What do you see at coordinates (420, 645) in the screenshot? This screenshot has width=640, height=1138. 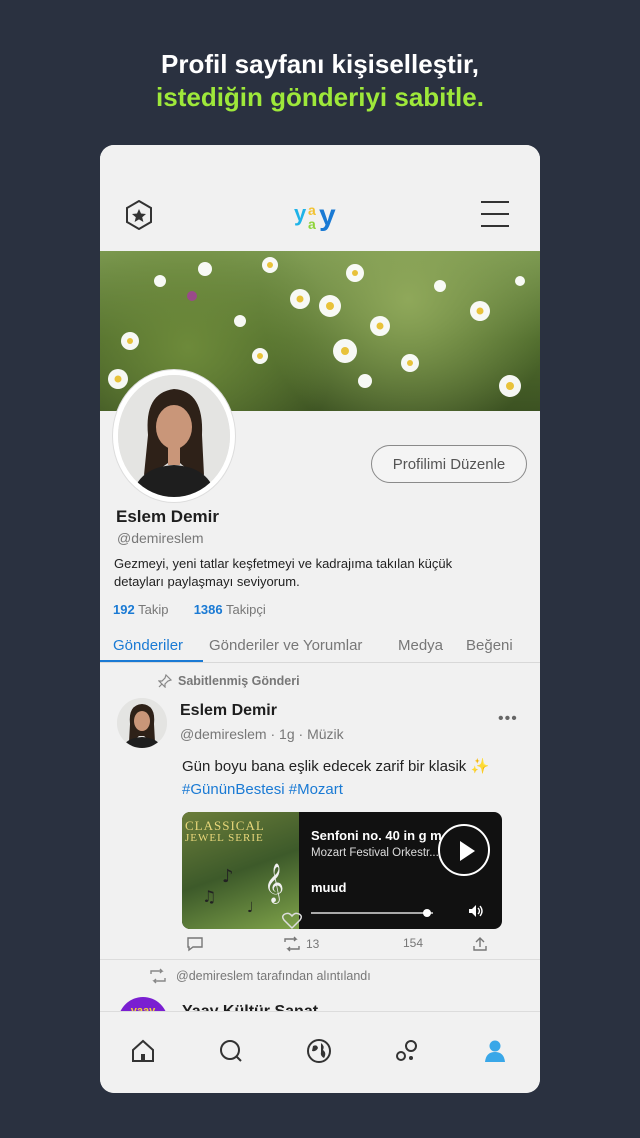 I see `tab-media: Medya` at bounding box center [420, 645].